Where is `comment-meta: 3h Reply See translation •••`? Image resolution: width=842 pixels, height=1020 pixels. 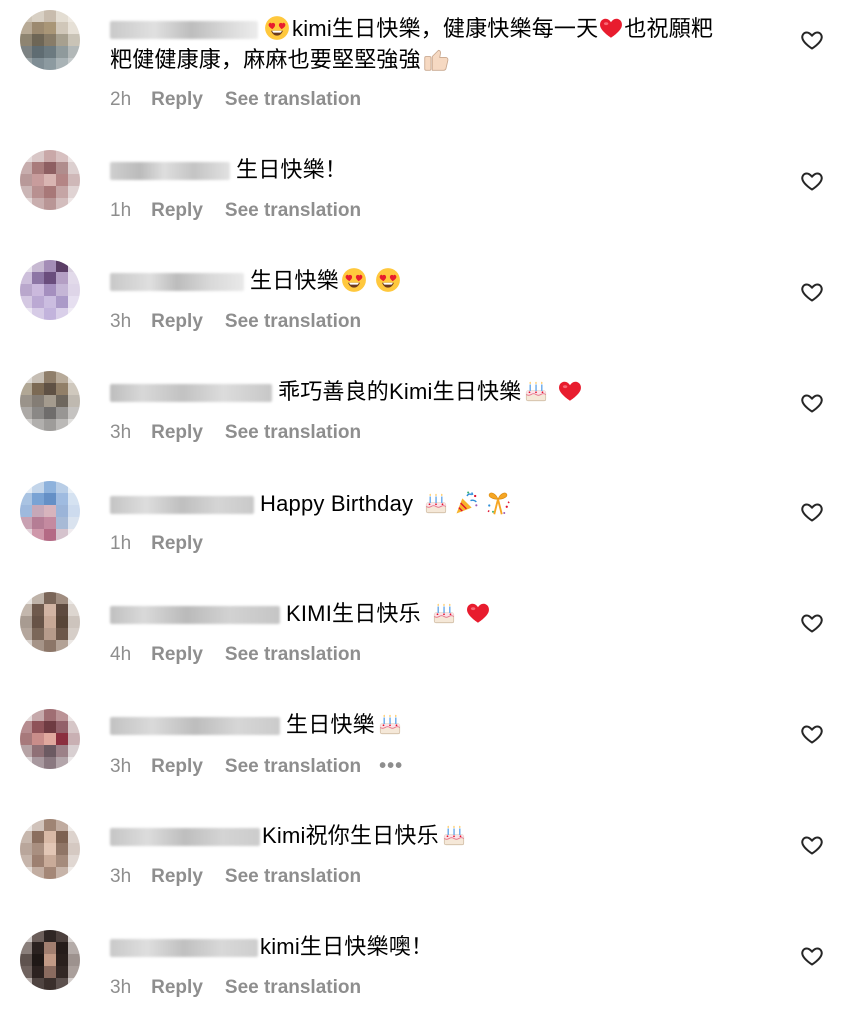
comment-meta: 3h Reply See translation ••• is located at coordinates (256, 766).